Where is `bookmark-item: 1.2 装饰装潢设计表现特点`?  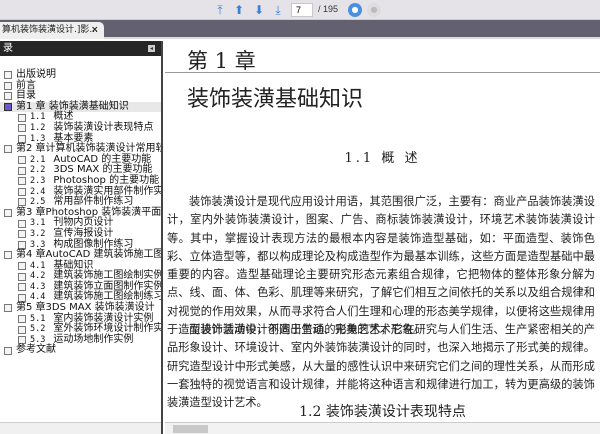 bookmark-item: 1.2 装饰装潢设计表现特点 is located at coordinates (80, 127).